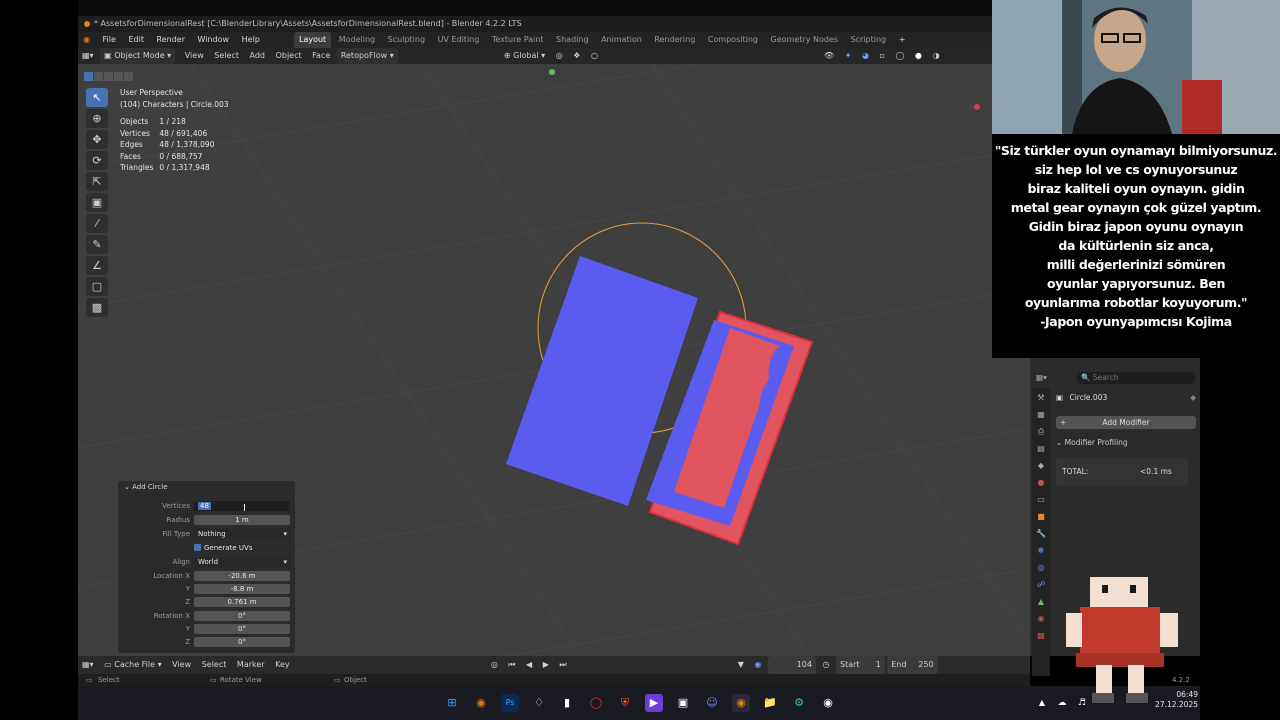 The height and width of the screenshot is (720, 1280). What do you see at coordinates (918, 56) in the screenshot?
I see `shading-solid-icon: ●` at bounding box center [918, 56].